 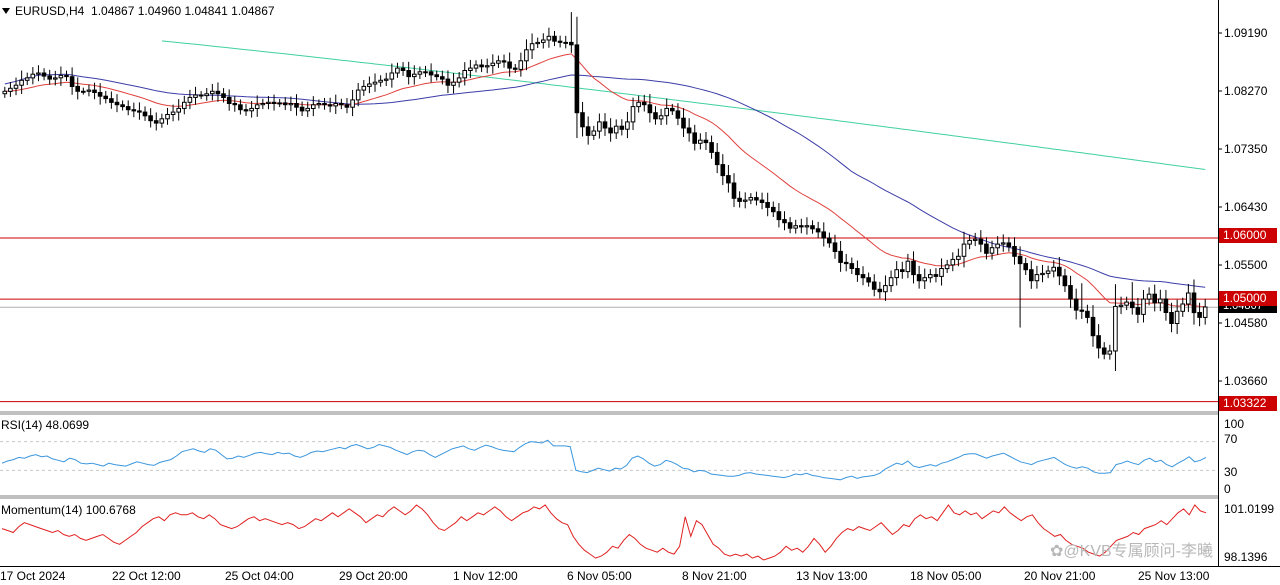 I want to click on time-axis-label: 1 Nov 12:00, so click(x=485, y=576).